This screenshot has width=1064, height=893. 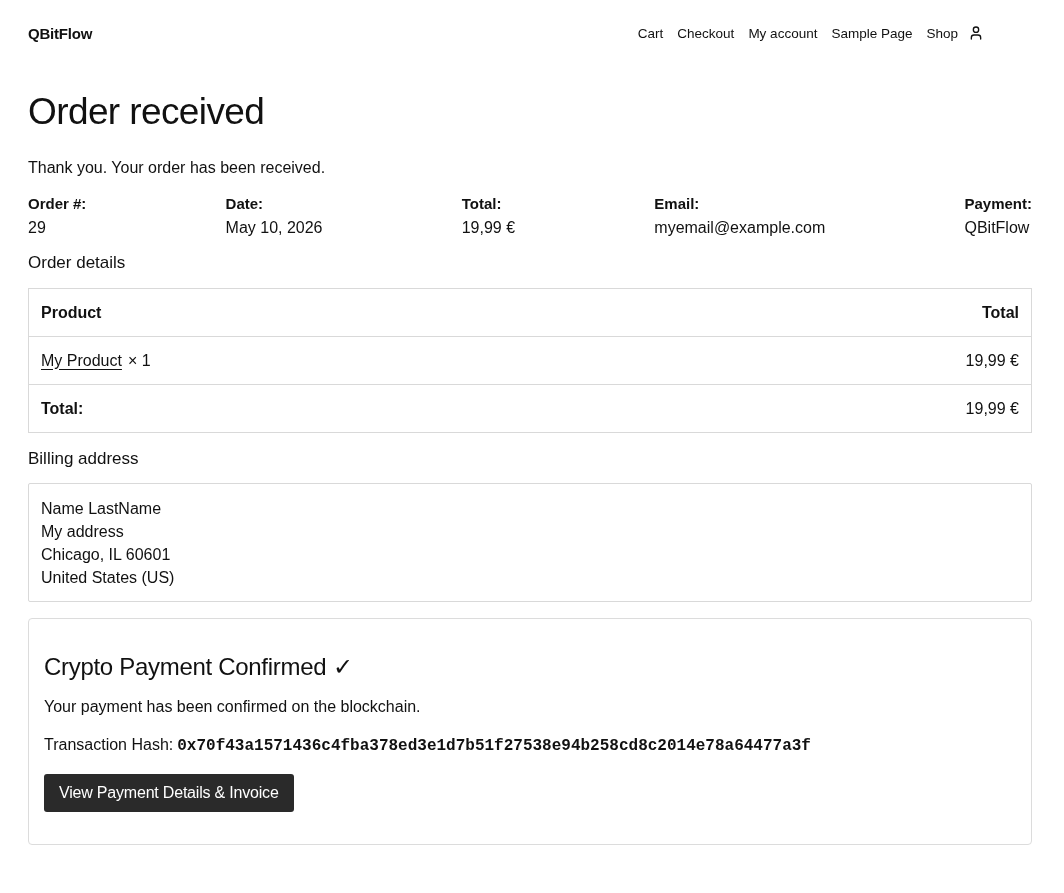 What do you see at coordinates (177, 168) in the screenshot?
I see `order-notice: Thank you. Your order has been received.` at bounding box center [177, 168].